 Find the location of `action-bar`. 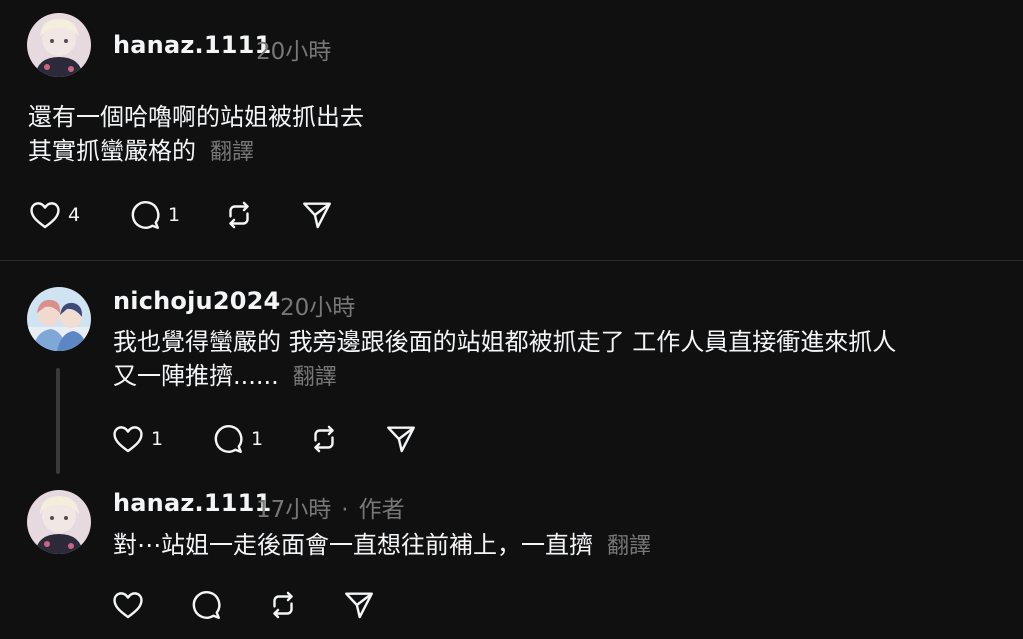

action-bar is located at coordinates (271, 605).